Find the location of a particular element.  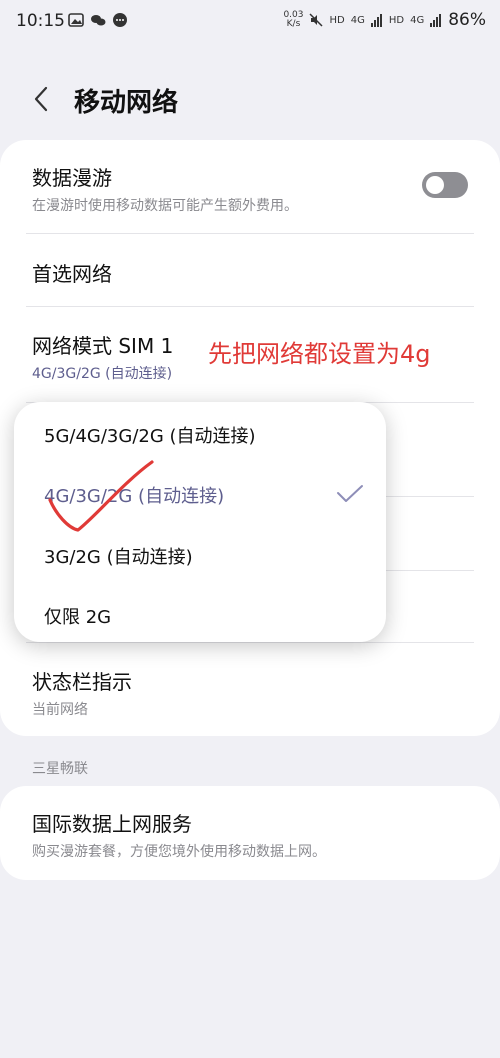

message-icon is located at coordinates (120, 20).